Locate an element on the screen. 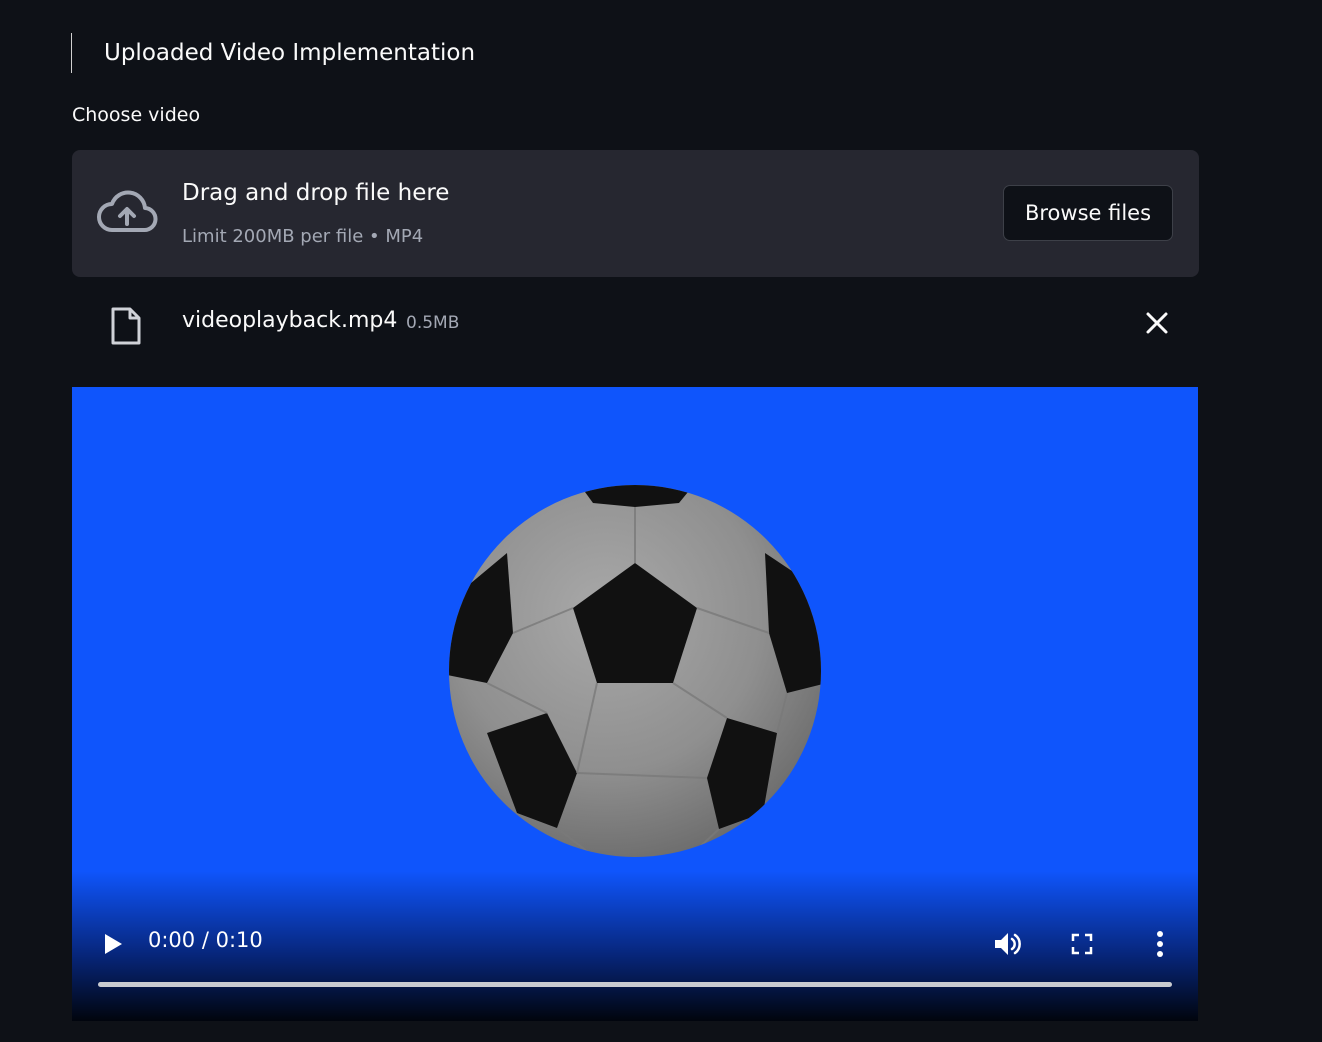  file-size: 0.5MB is located at coordinates (433, 323).